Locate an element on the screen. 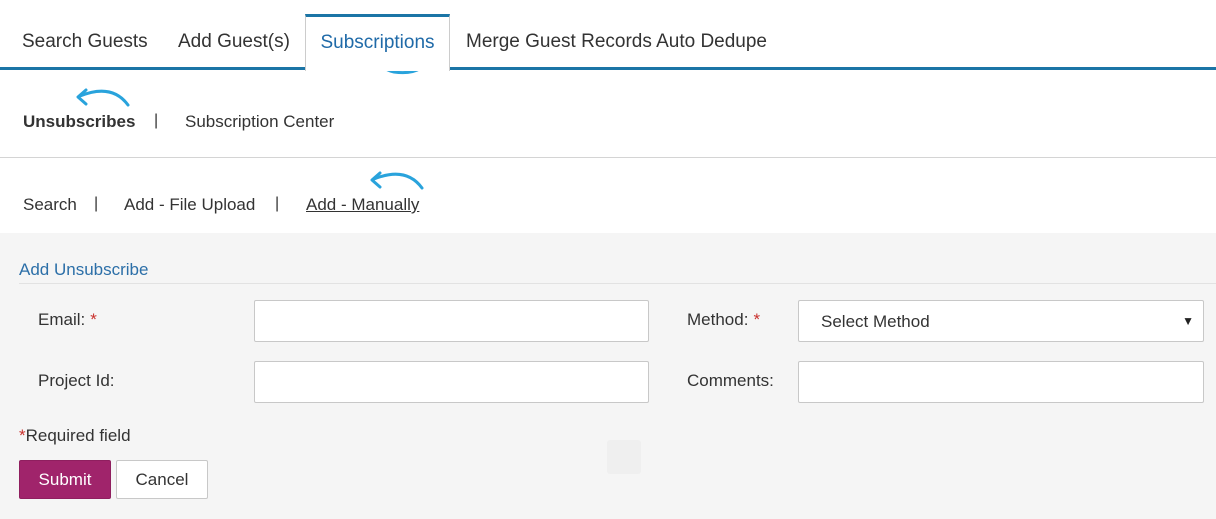 The width and height of the screenshot is (1216, 519). project-id-label: Project Id: is located at coordinates (76, 380).